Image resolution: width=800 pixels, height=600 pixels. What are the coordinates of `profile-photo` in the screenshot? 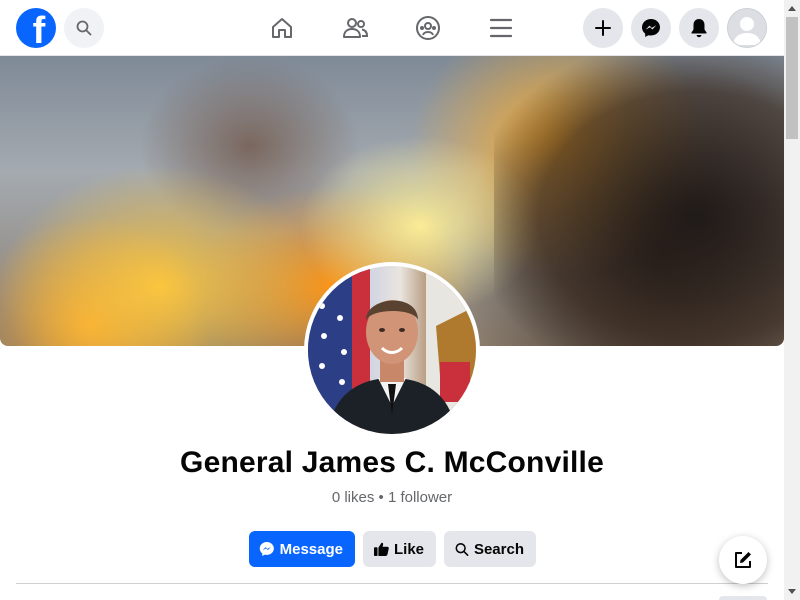 It's located at (392, 350).